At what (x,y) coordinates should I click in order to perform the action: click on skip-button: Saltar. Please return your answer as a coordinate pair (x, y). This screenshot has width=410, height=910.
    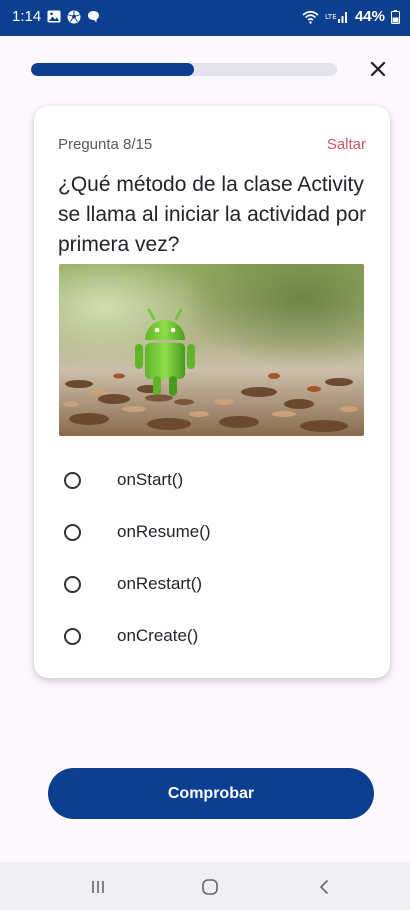
    Looking at the image, I should click on (346, 144).